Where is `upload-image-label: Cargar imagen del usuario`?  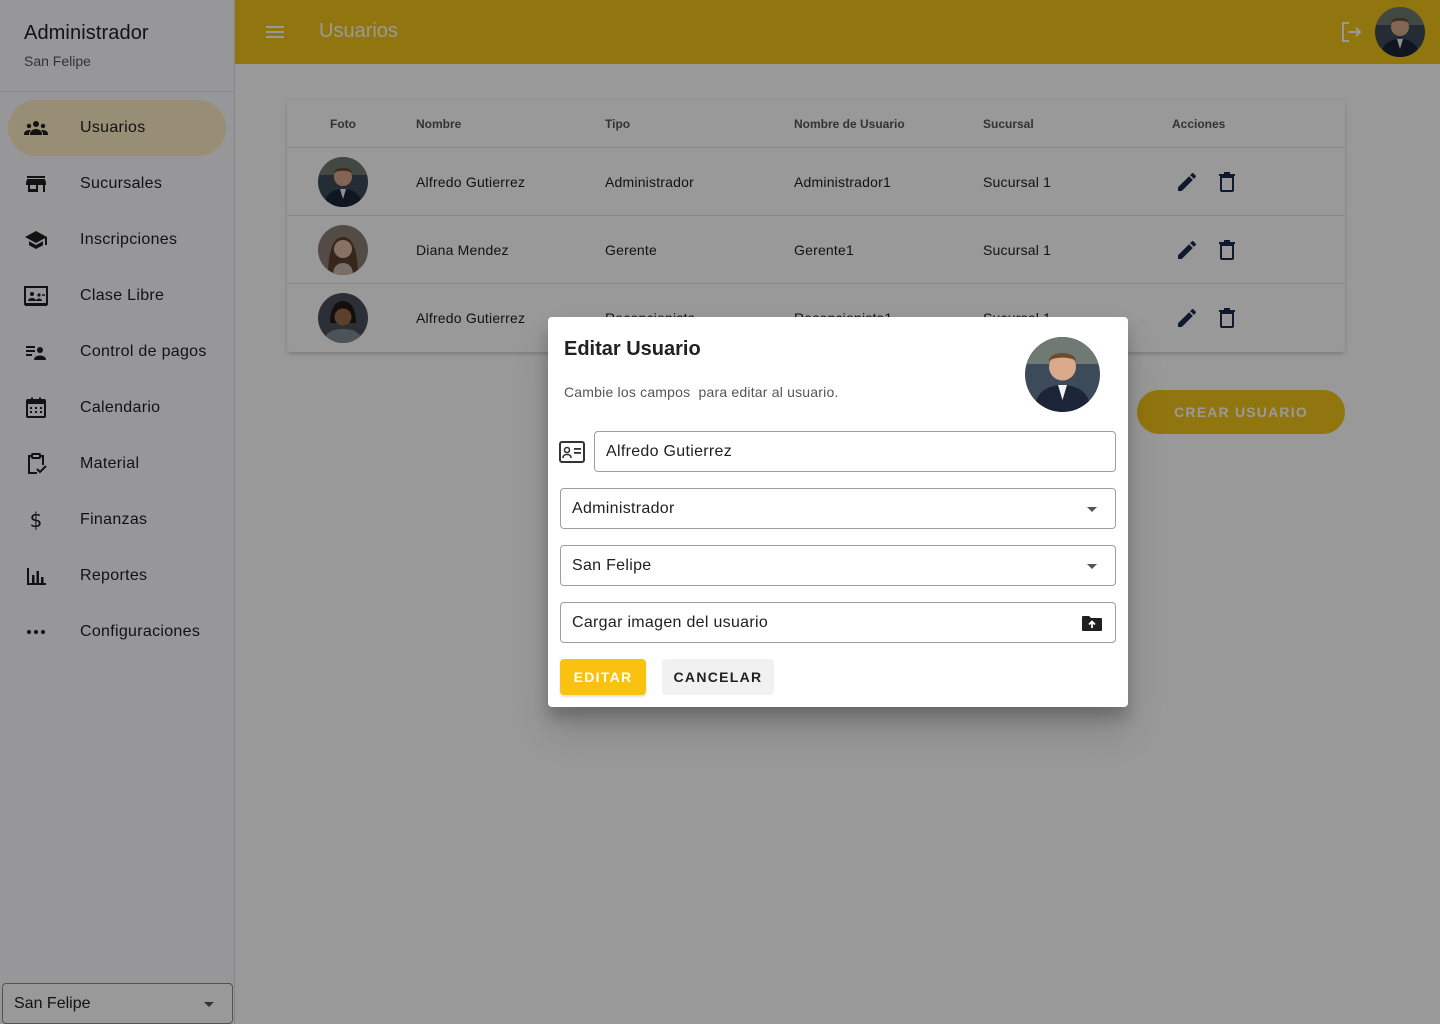
upload-image-label: Cargar imagen del usuario is located at coordinates (670, 622).